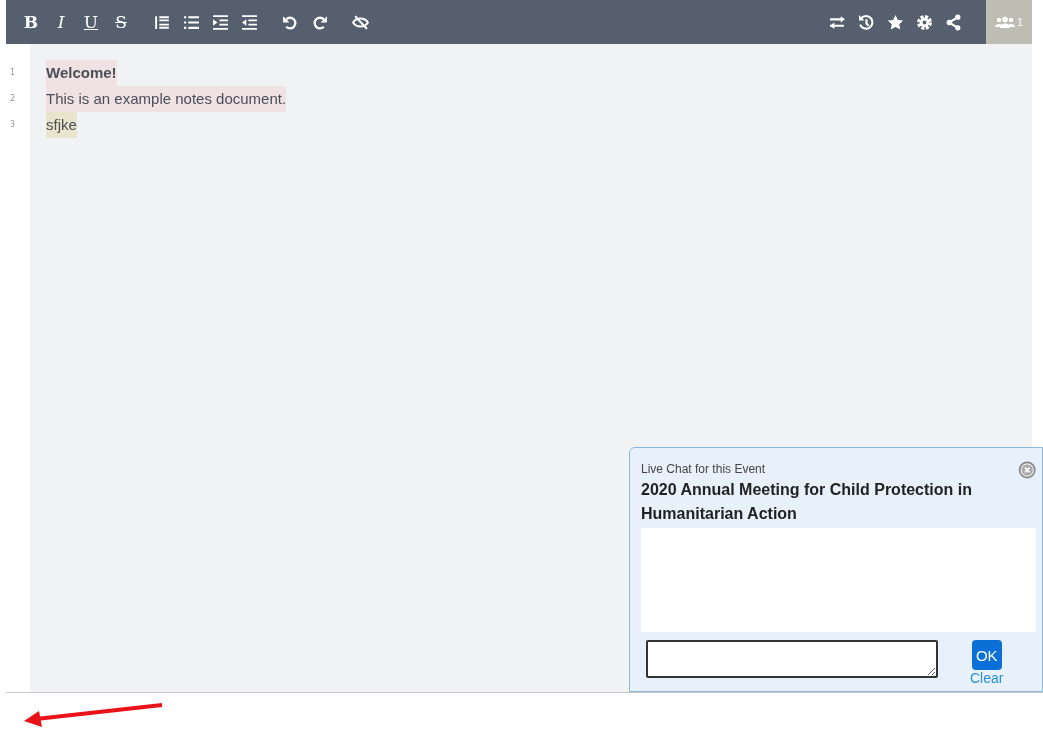  Describe the element at coordinates (13, 73) in the screenshot. I see `line-number: 1` at that location.